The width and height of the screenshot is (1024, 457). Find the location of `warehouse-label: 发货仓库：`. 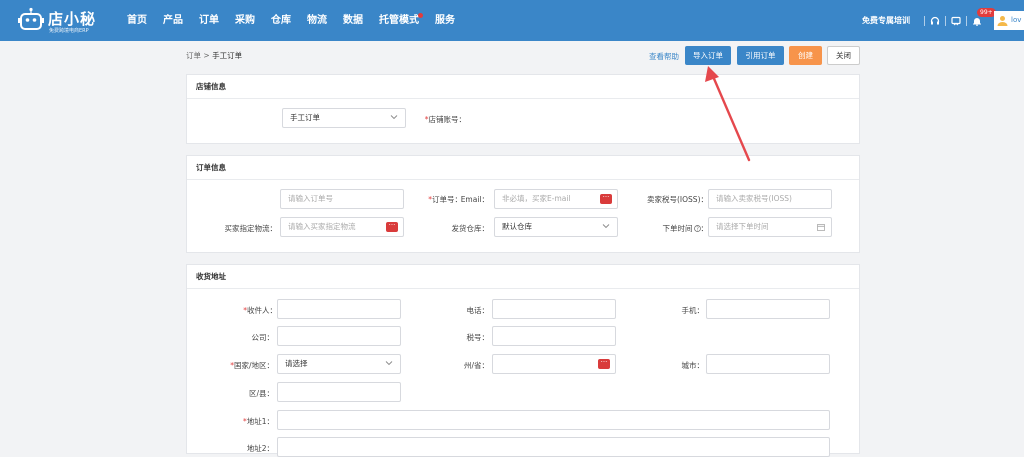

warehouse-label: 发货仓库： is located at coordinates (470, 228).